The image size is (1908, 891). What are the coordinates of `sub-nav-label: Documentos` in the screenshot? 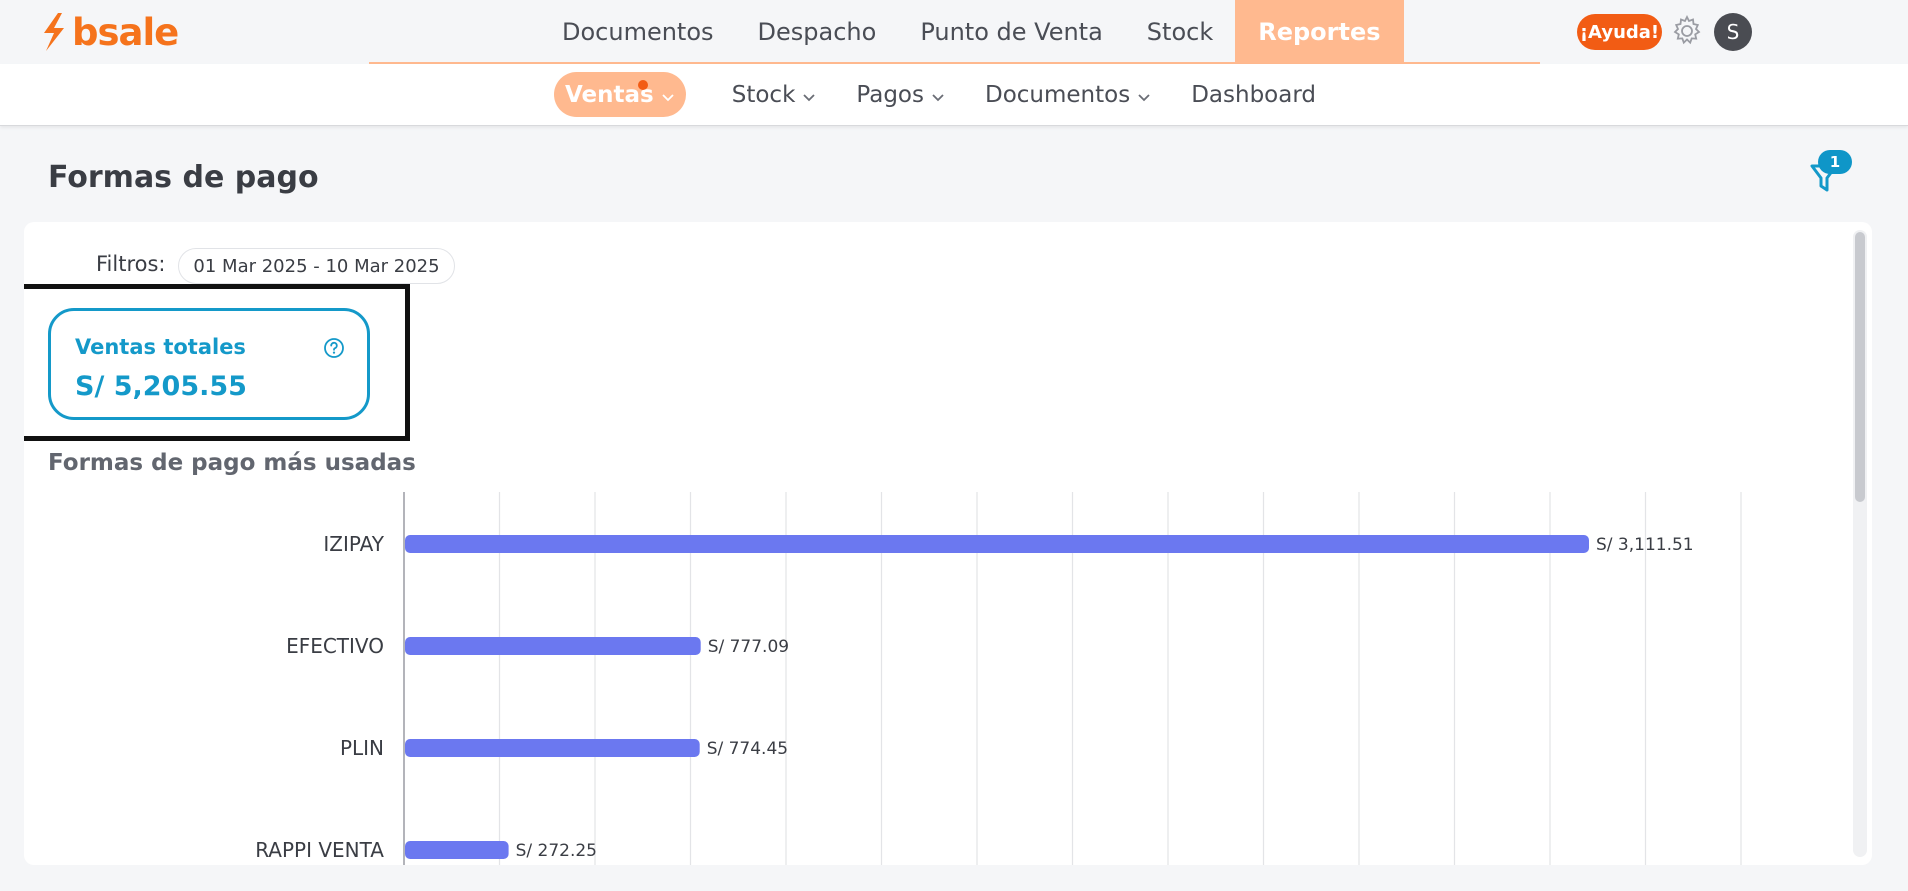 It's located at (1057, 94).